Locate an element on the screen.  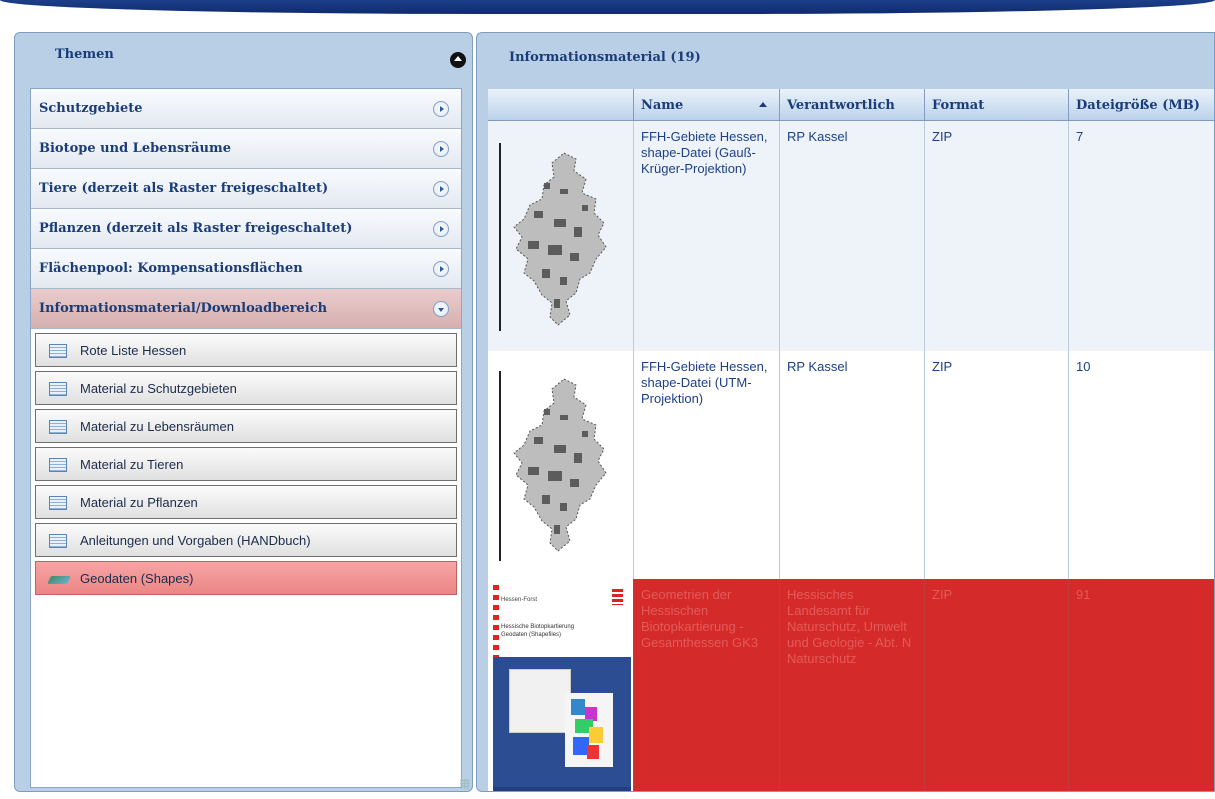
cover-title-line1: Hessische Biotopkartierung is located at coordinates (538, 627).